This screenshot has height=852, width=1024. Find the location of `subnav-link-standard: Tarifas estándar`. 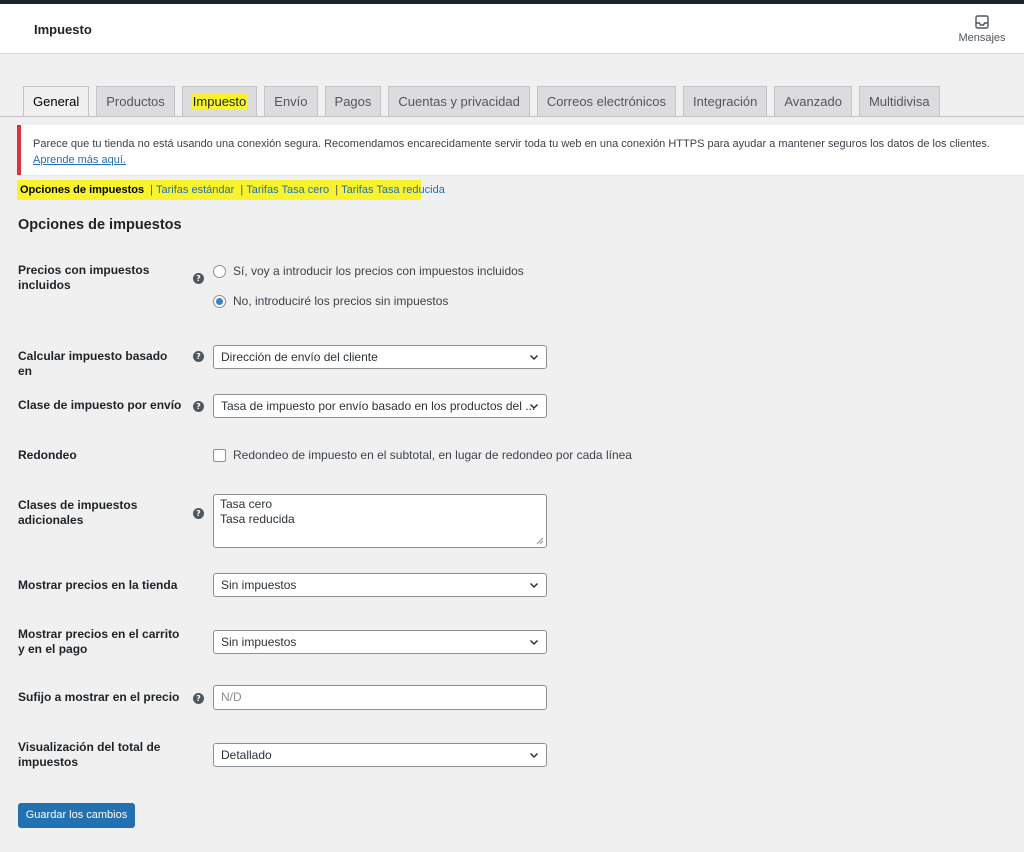

subnav-link-standard: Tarifas estándar is located at coordinates (195, 190).